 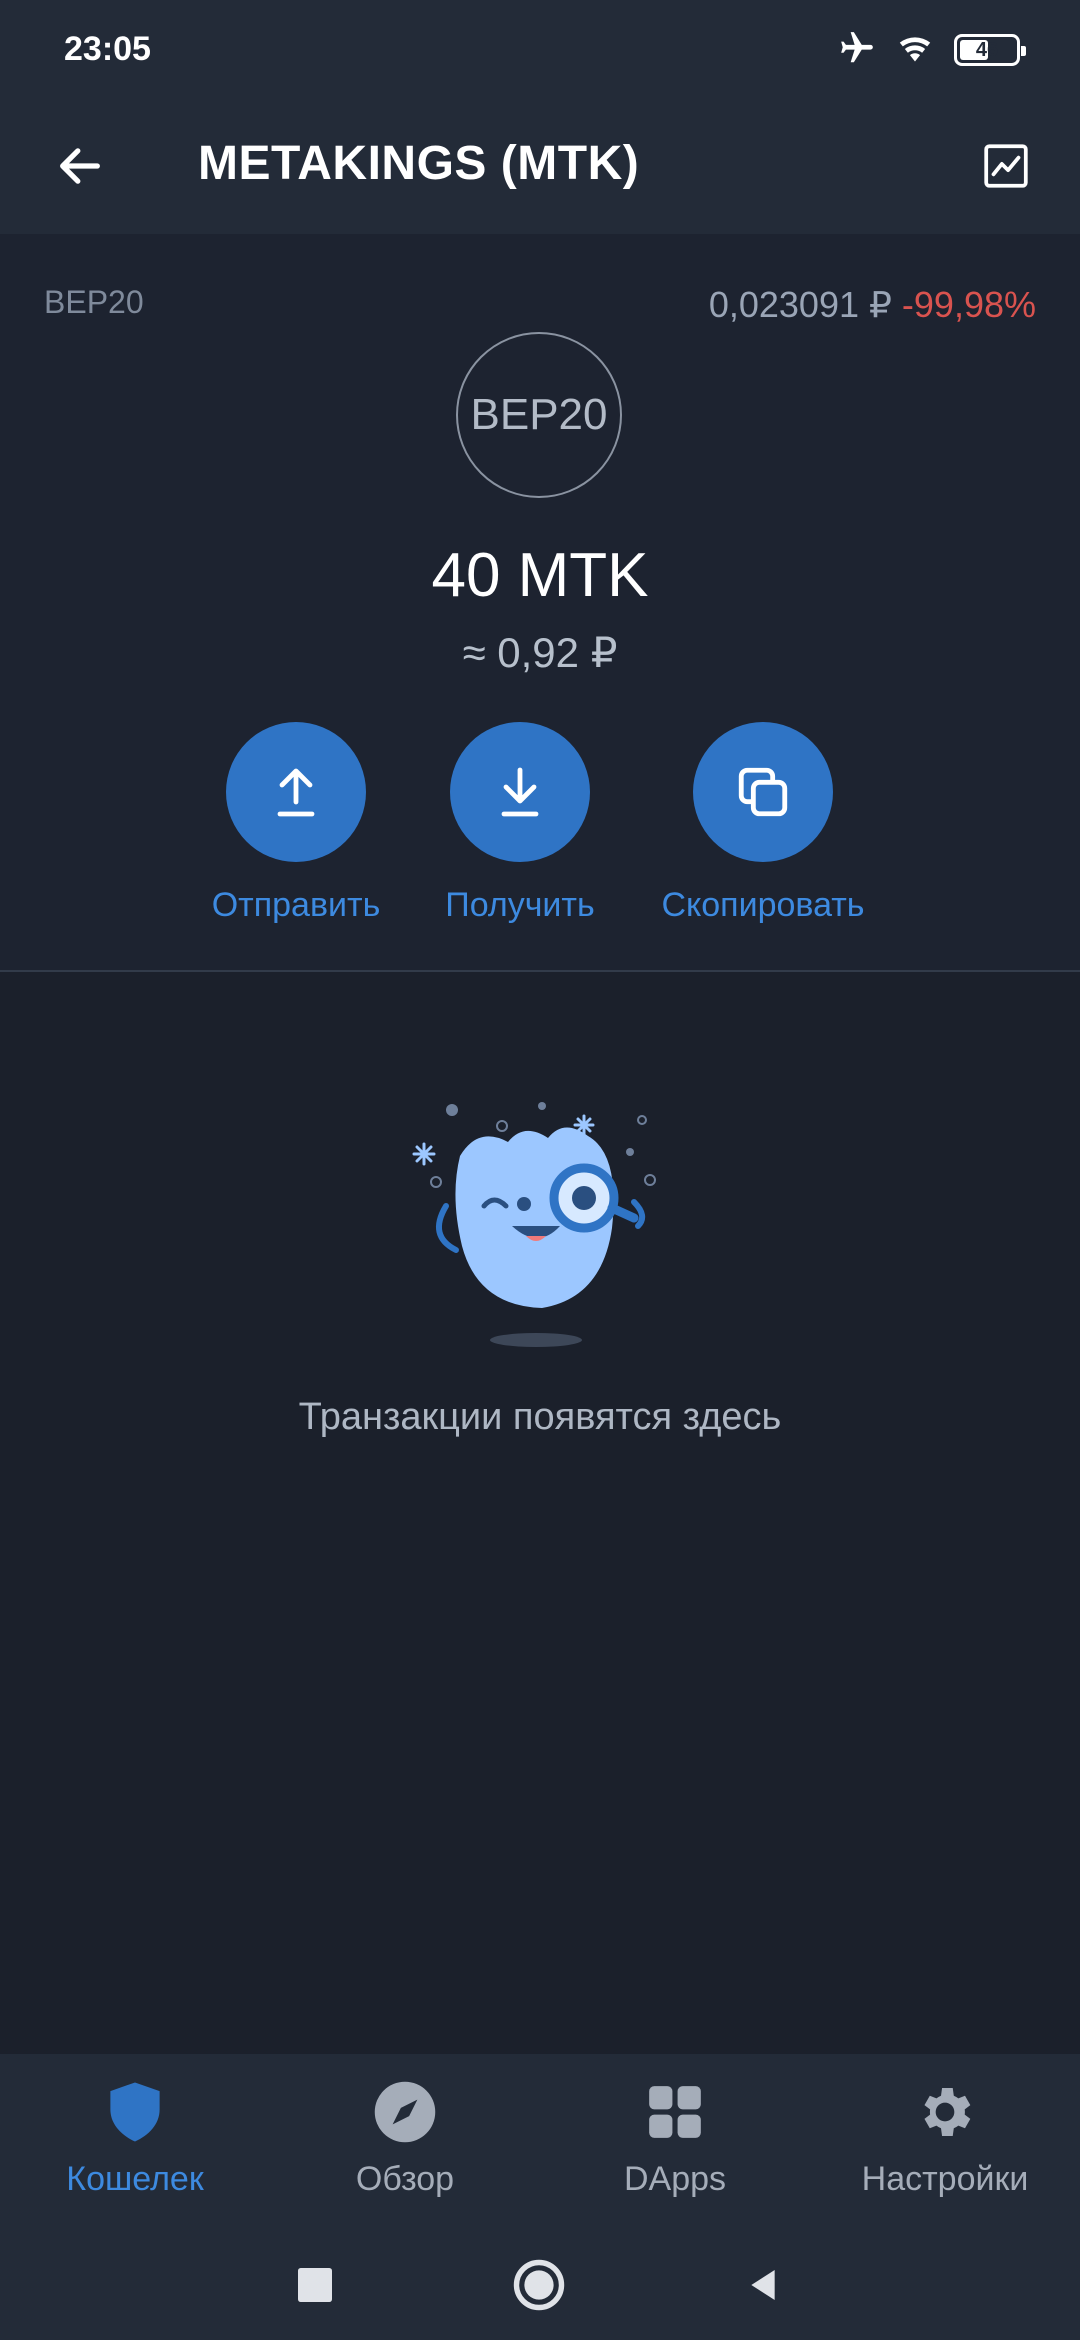 I want to click on home-button, so click(x=539, y=2285).